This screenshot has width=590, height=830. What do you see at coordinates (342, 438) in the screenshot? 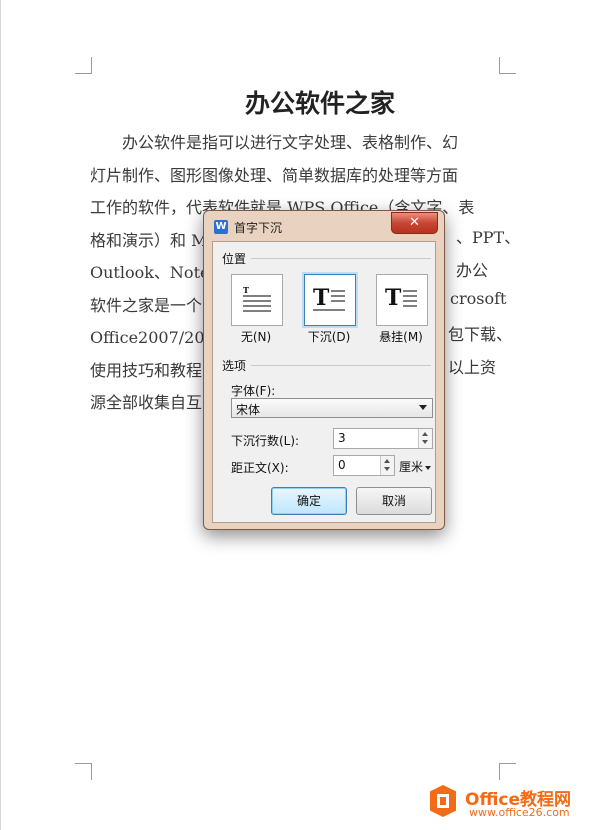
I see `drop-lines-value: 3` at bounding box center [342, 438].